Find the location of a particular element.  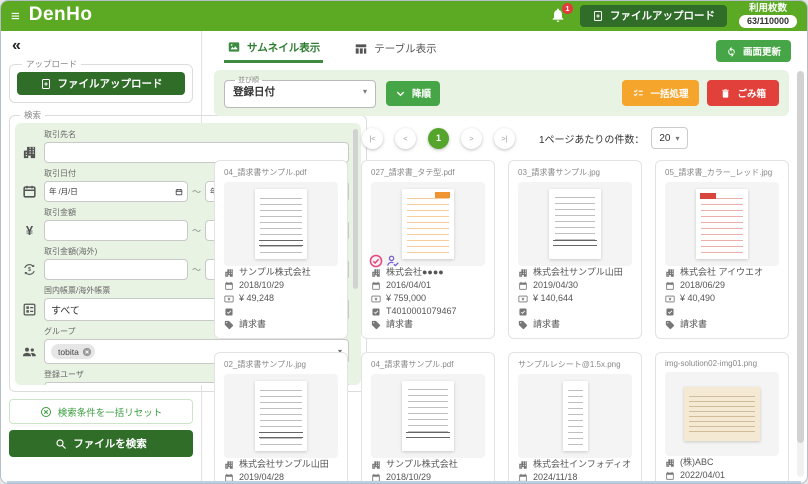

calendar-picker-icon is located at coordinates (179, 192).